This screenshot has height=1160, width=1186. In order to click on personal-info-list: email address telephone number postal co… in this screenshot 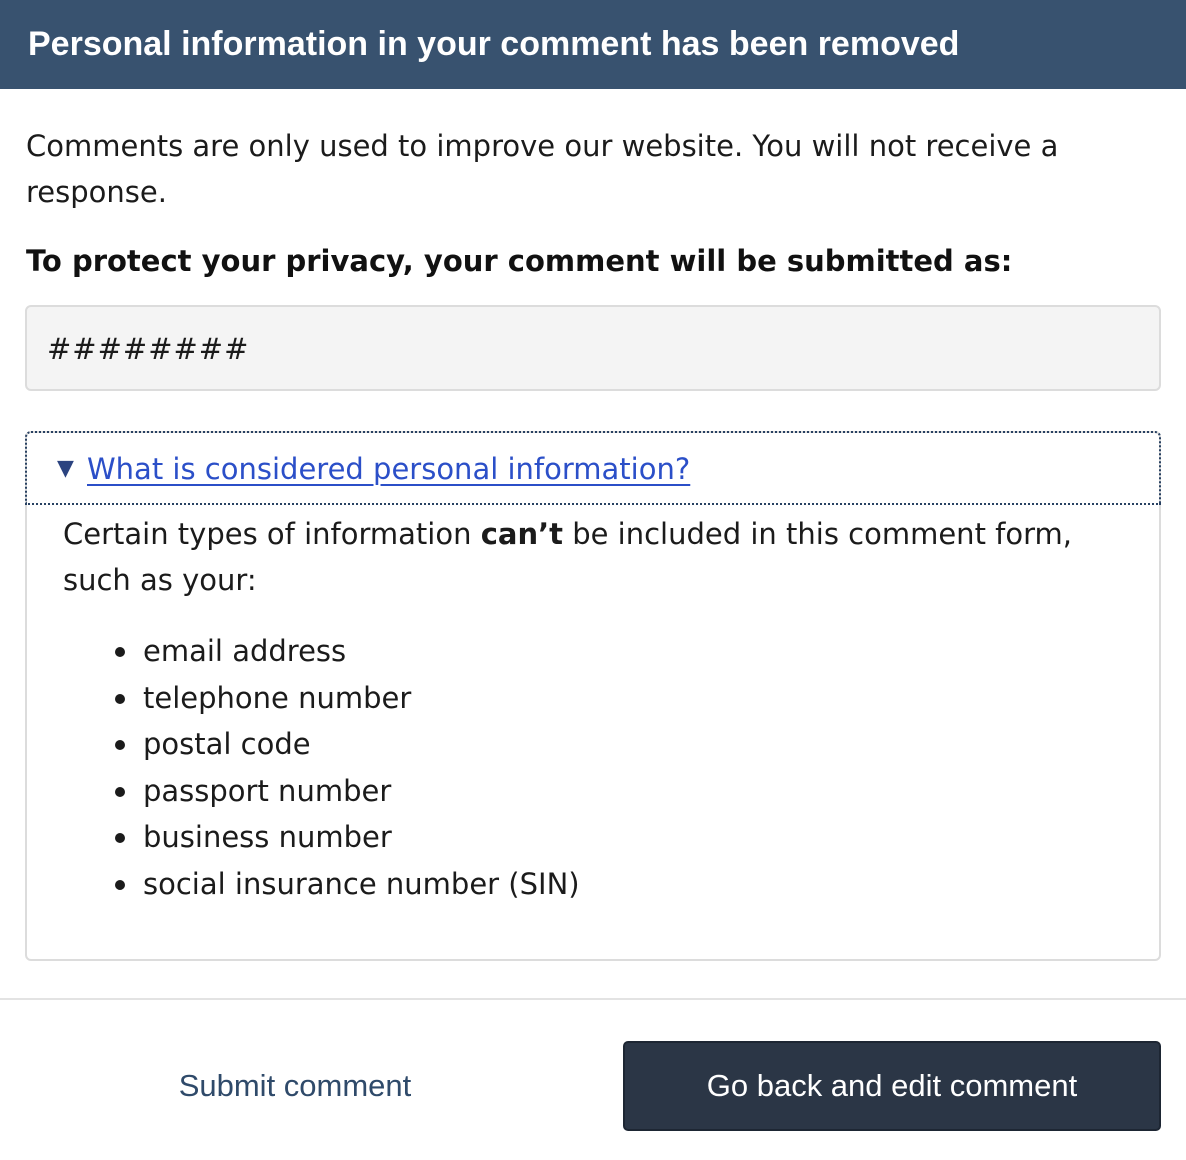, I will do `click(346, 768)`.